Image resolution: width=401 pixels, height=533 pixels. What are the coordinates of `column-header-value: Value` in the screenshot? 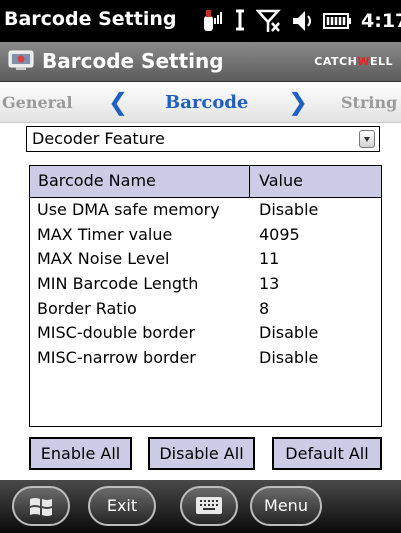 It's located at (281, 180).